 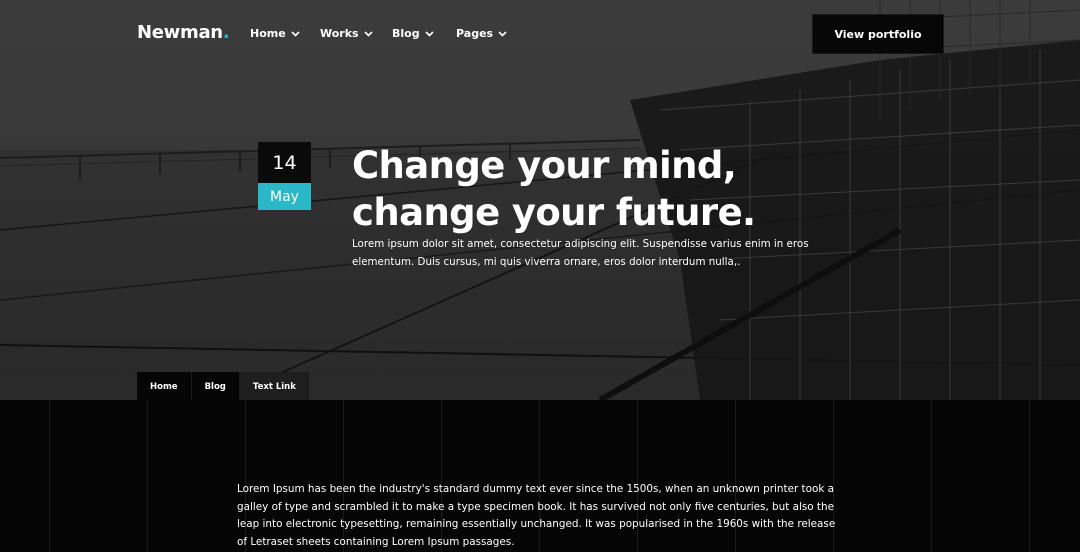 I want to click on post-date-day: 14, so click(x=284, y=162).